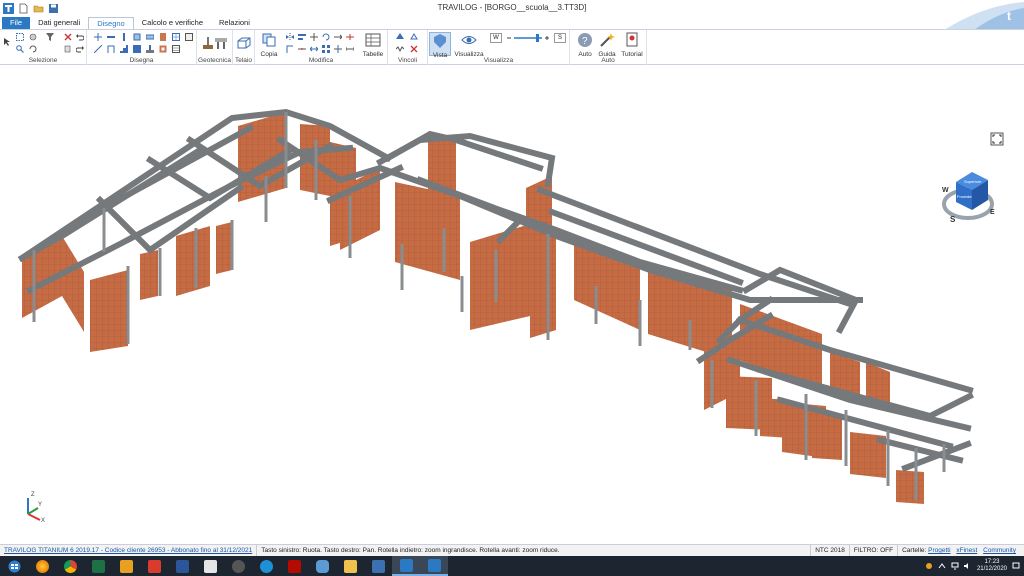 The image size is (1024, 576). What do you see at coordinates (999, 550) in the screenshot?
I see `link-community: Community` at bounding box center [999, 550].